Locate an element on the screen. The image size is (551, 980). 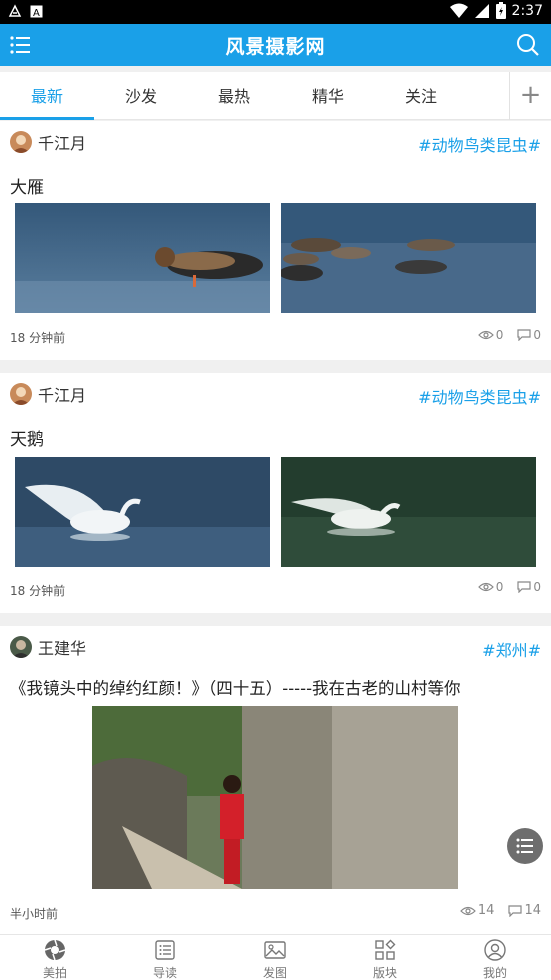
nav-item-post-image: 发图 is located at coordinates (275, 957).